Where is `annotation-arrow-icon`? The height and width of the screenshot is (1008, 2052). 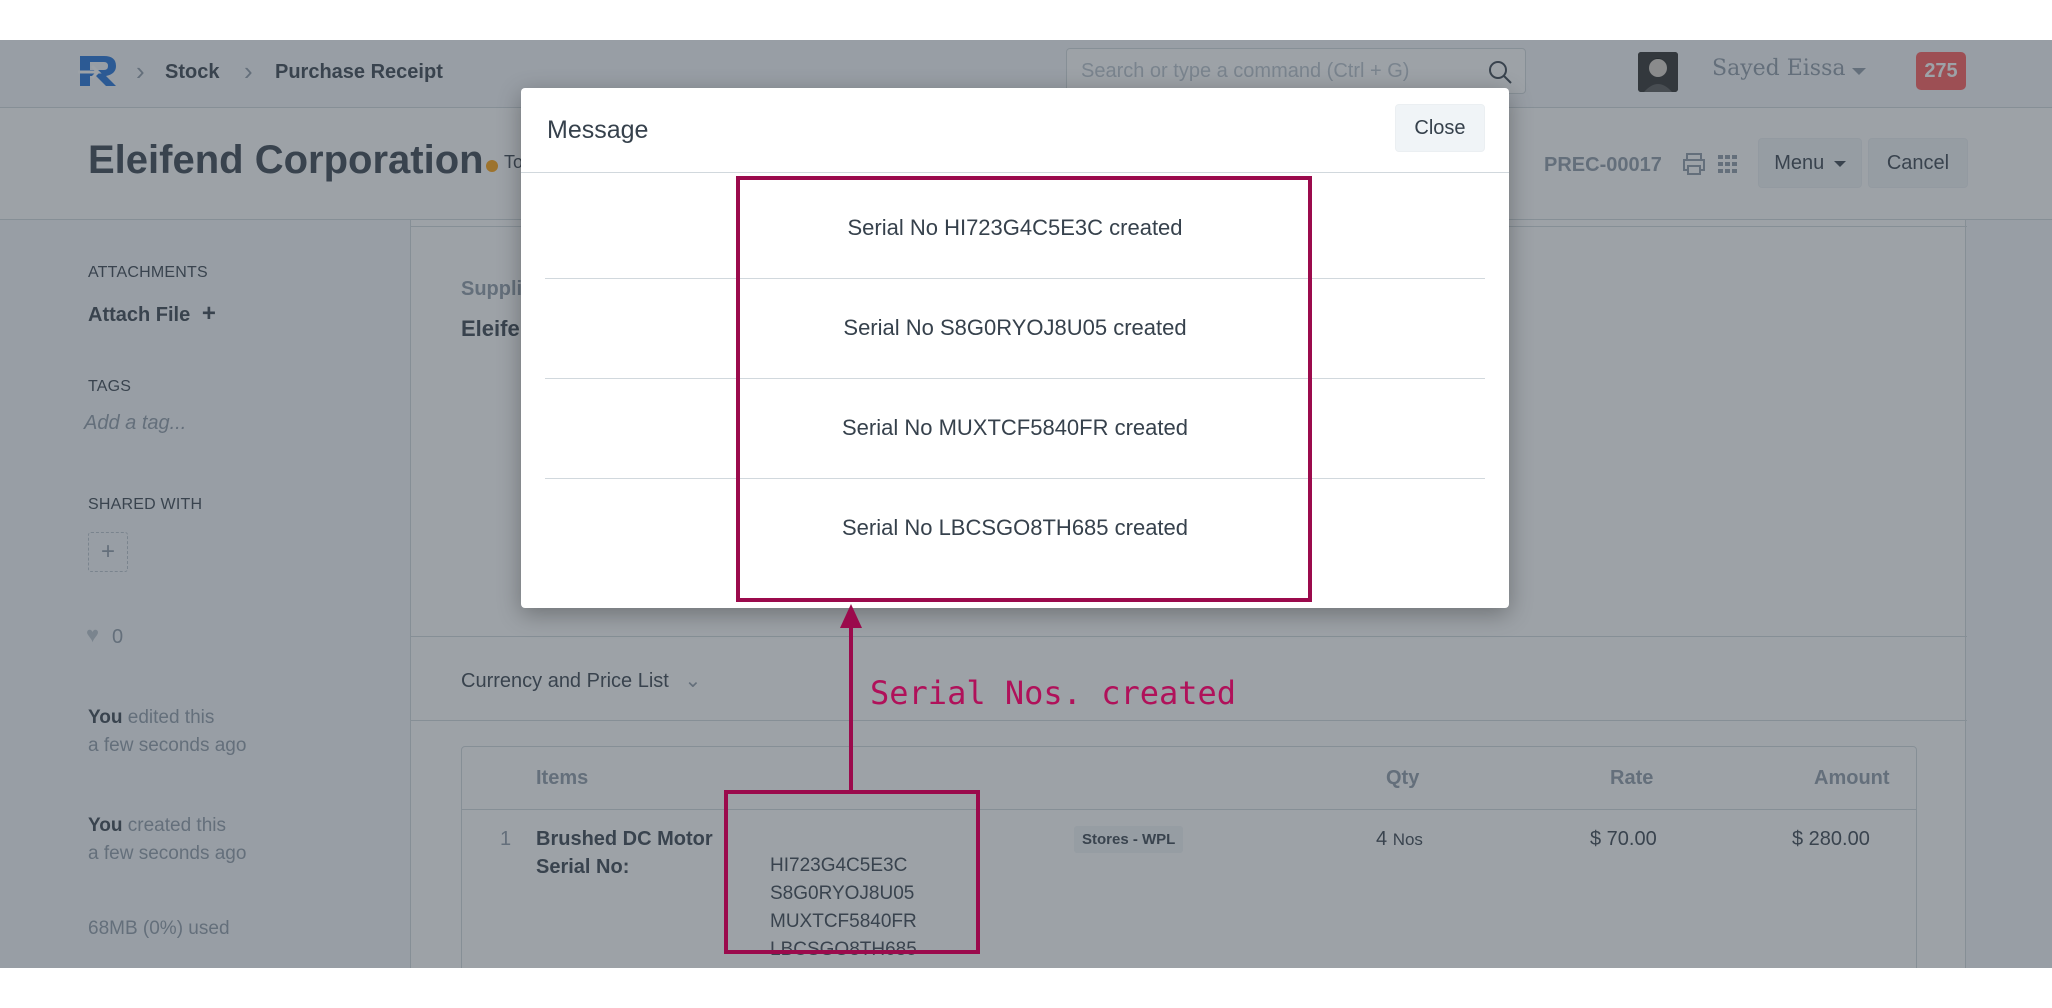 annotation-arrow-icon is located at coordinates (851, 697).